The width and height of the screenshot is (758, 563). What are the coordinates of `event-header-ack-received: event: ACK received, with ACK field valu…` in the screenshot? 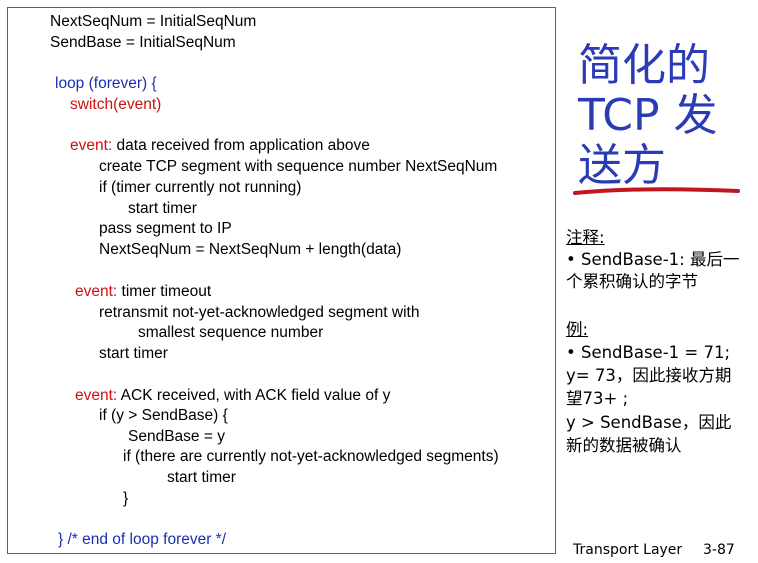 It's located at (232, 396).